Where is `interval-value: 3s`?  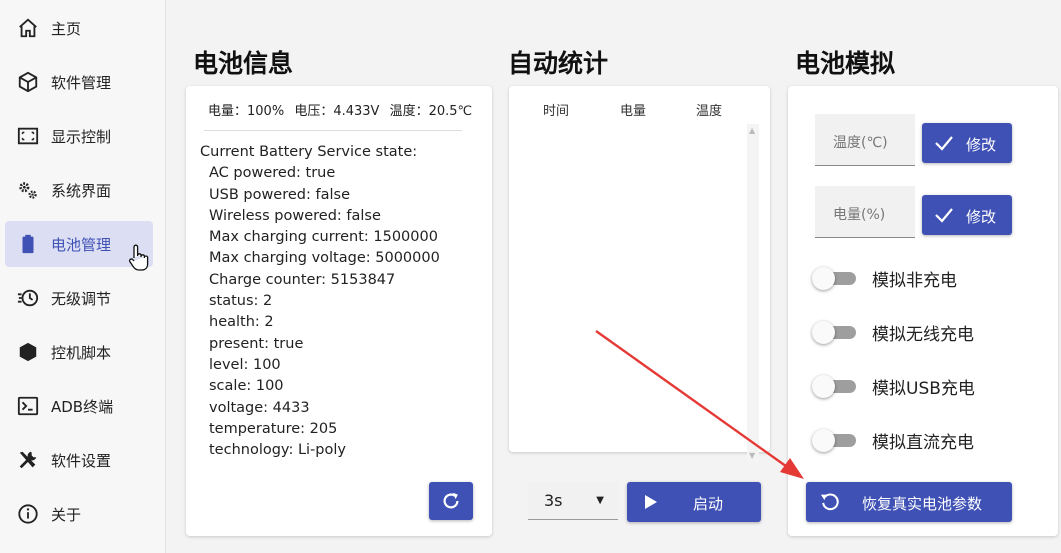
interval-value: 3s is located at coordinates (553, 500).